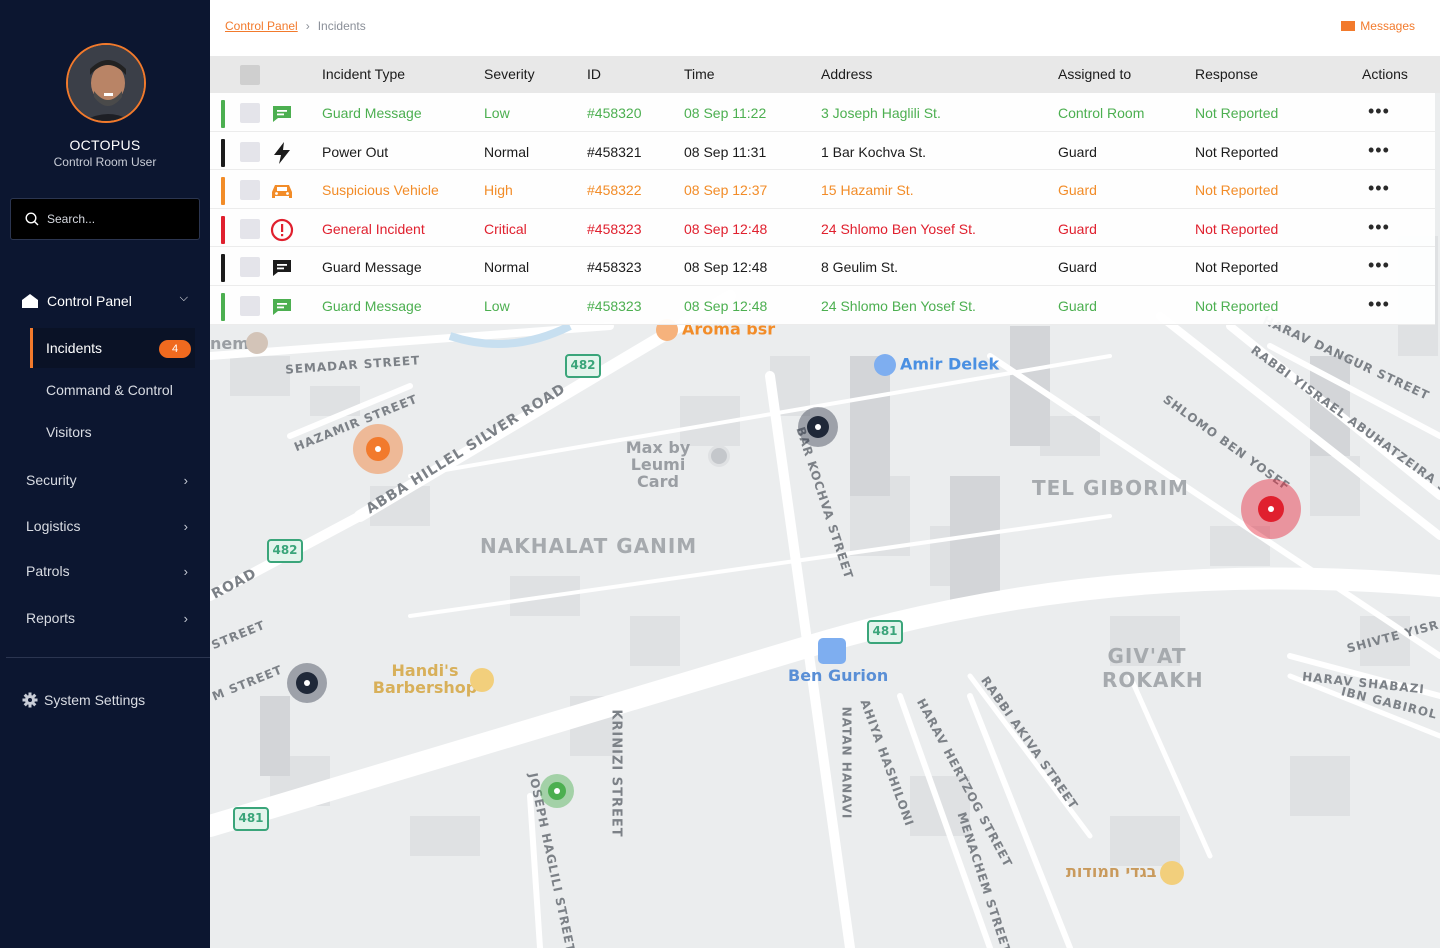  What do you see at coordinates (107, 301) in the screenshot?
I see `nav-control-panel: Control Panel ⌵` at bounding box center [107, 301].